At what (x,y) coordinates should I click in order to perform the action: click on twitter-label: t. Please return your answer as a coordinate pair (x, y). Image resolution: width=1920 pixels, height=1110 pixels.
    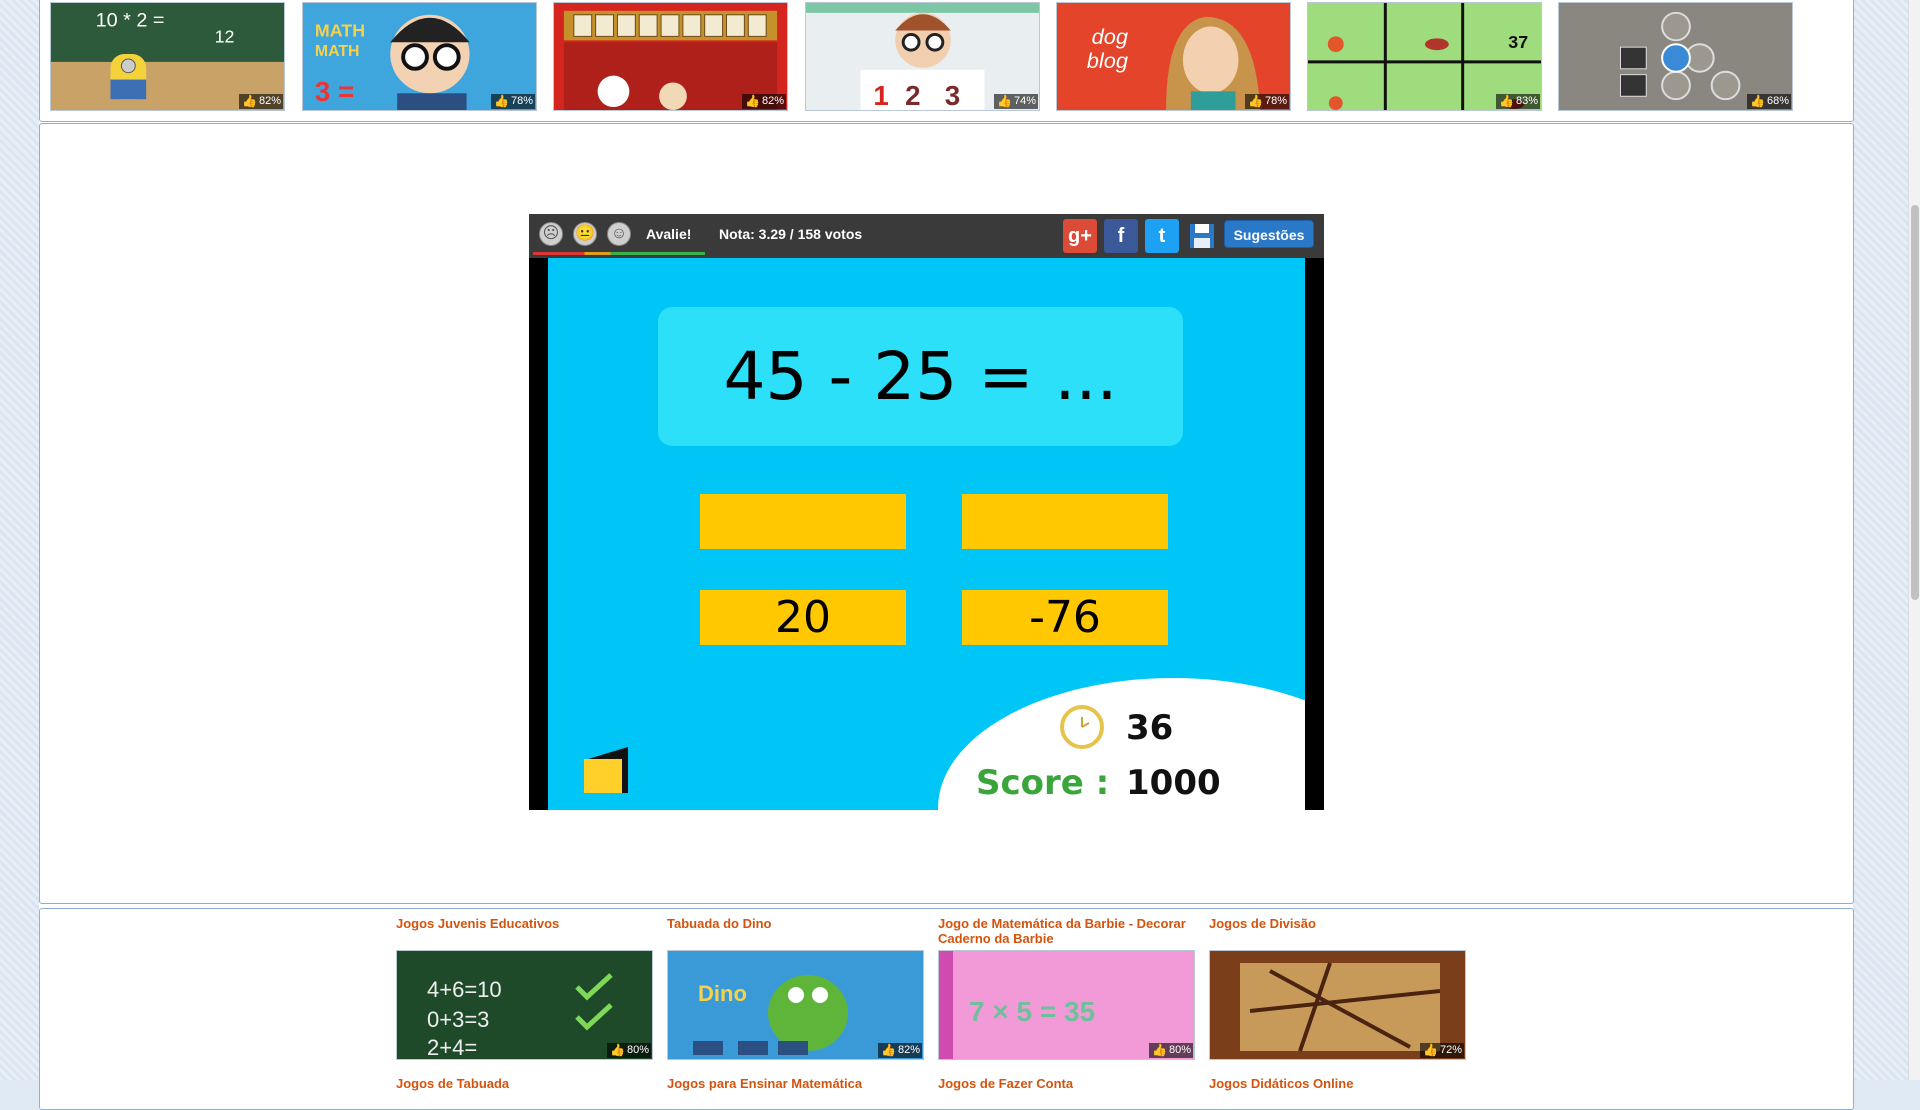
    Looking at the image, I should click on (1162, 236).